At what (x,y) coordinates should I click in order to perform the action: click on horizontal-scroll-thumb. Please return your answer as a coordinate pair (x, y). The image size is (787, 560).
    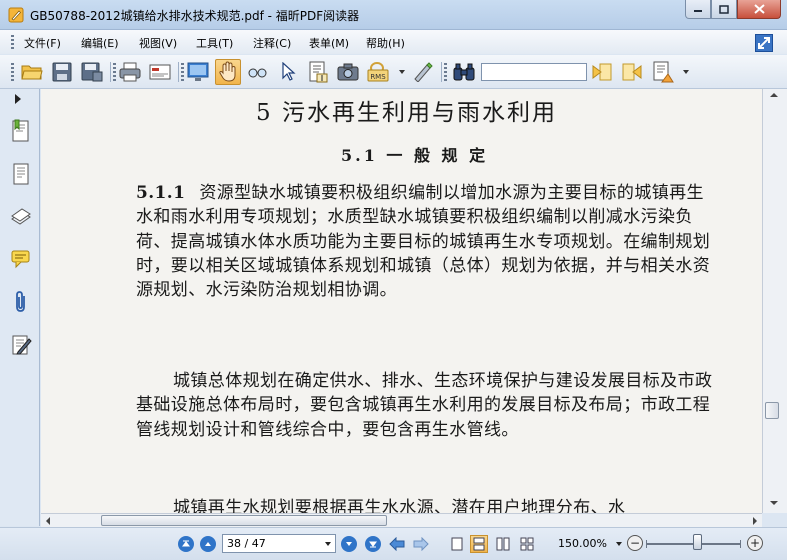
    Looking at the image, I should click on (244, 520).